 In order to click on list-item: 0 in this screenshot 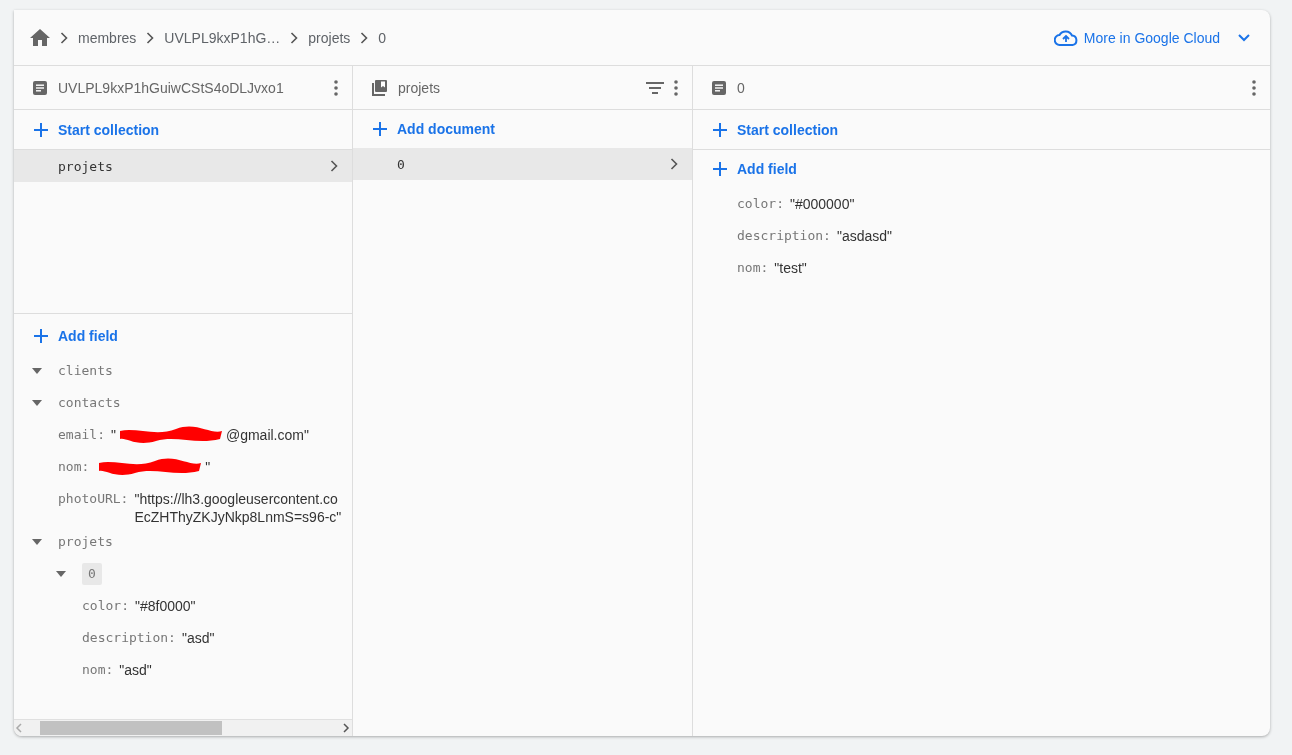, I will do `click(522, 164)`.